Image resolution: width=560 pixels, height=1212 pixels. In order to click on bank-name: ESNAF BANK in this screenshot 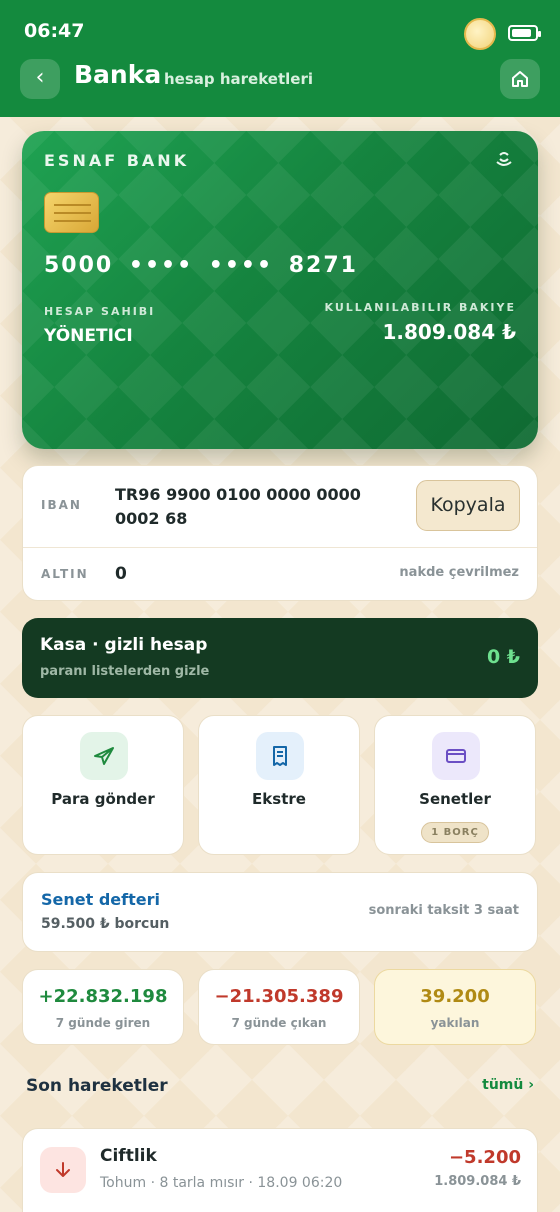, I will do `click(117, 160)`.